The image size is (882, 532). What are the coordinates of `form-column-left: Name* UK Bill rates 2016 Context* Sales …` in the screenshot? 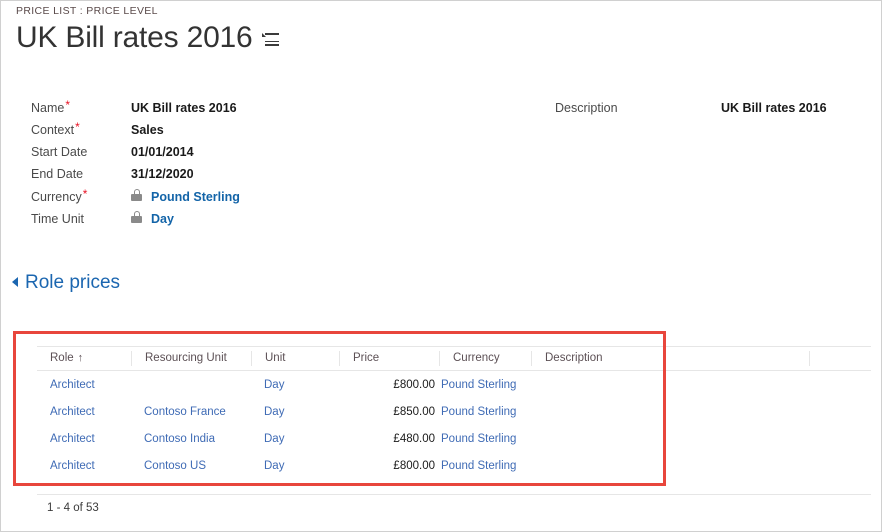 It's located at (241, 165).